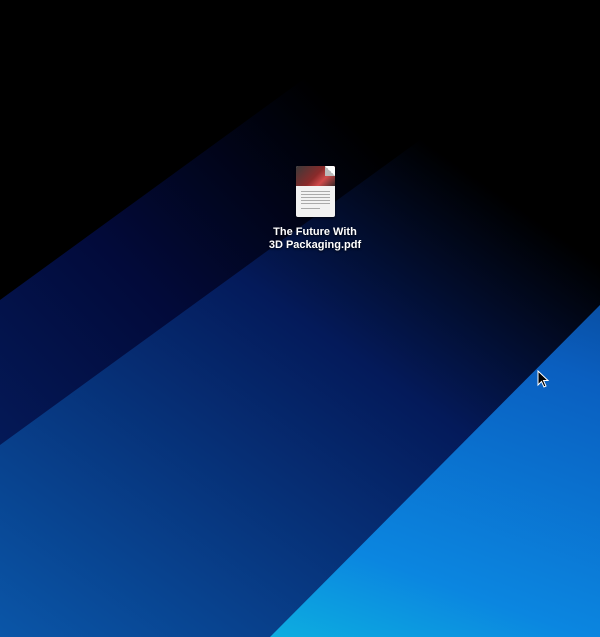  I want to click on file-name-line: 3D Packaging.pdf, so click(315, 245).